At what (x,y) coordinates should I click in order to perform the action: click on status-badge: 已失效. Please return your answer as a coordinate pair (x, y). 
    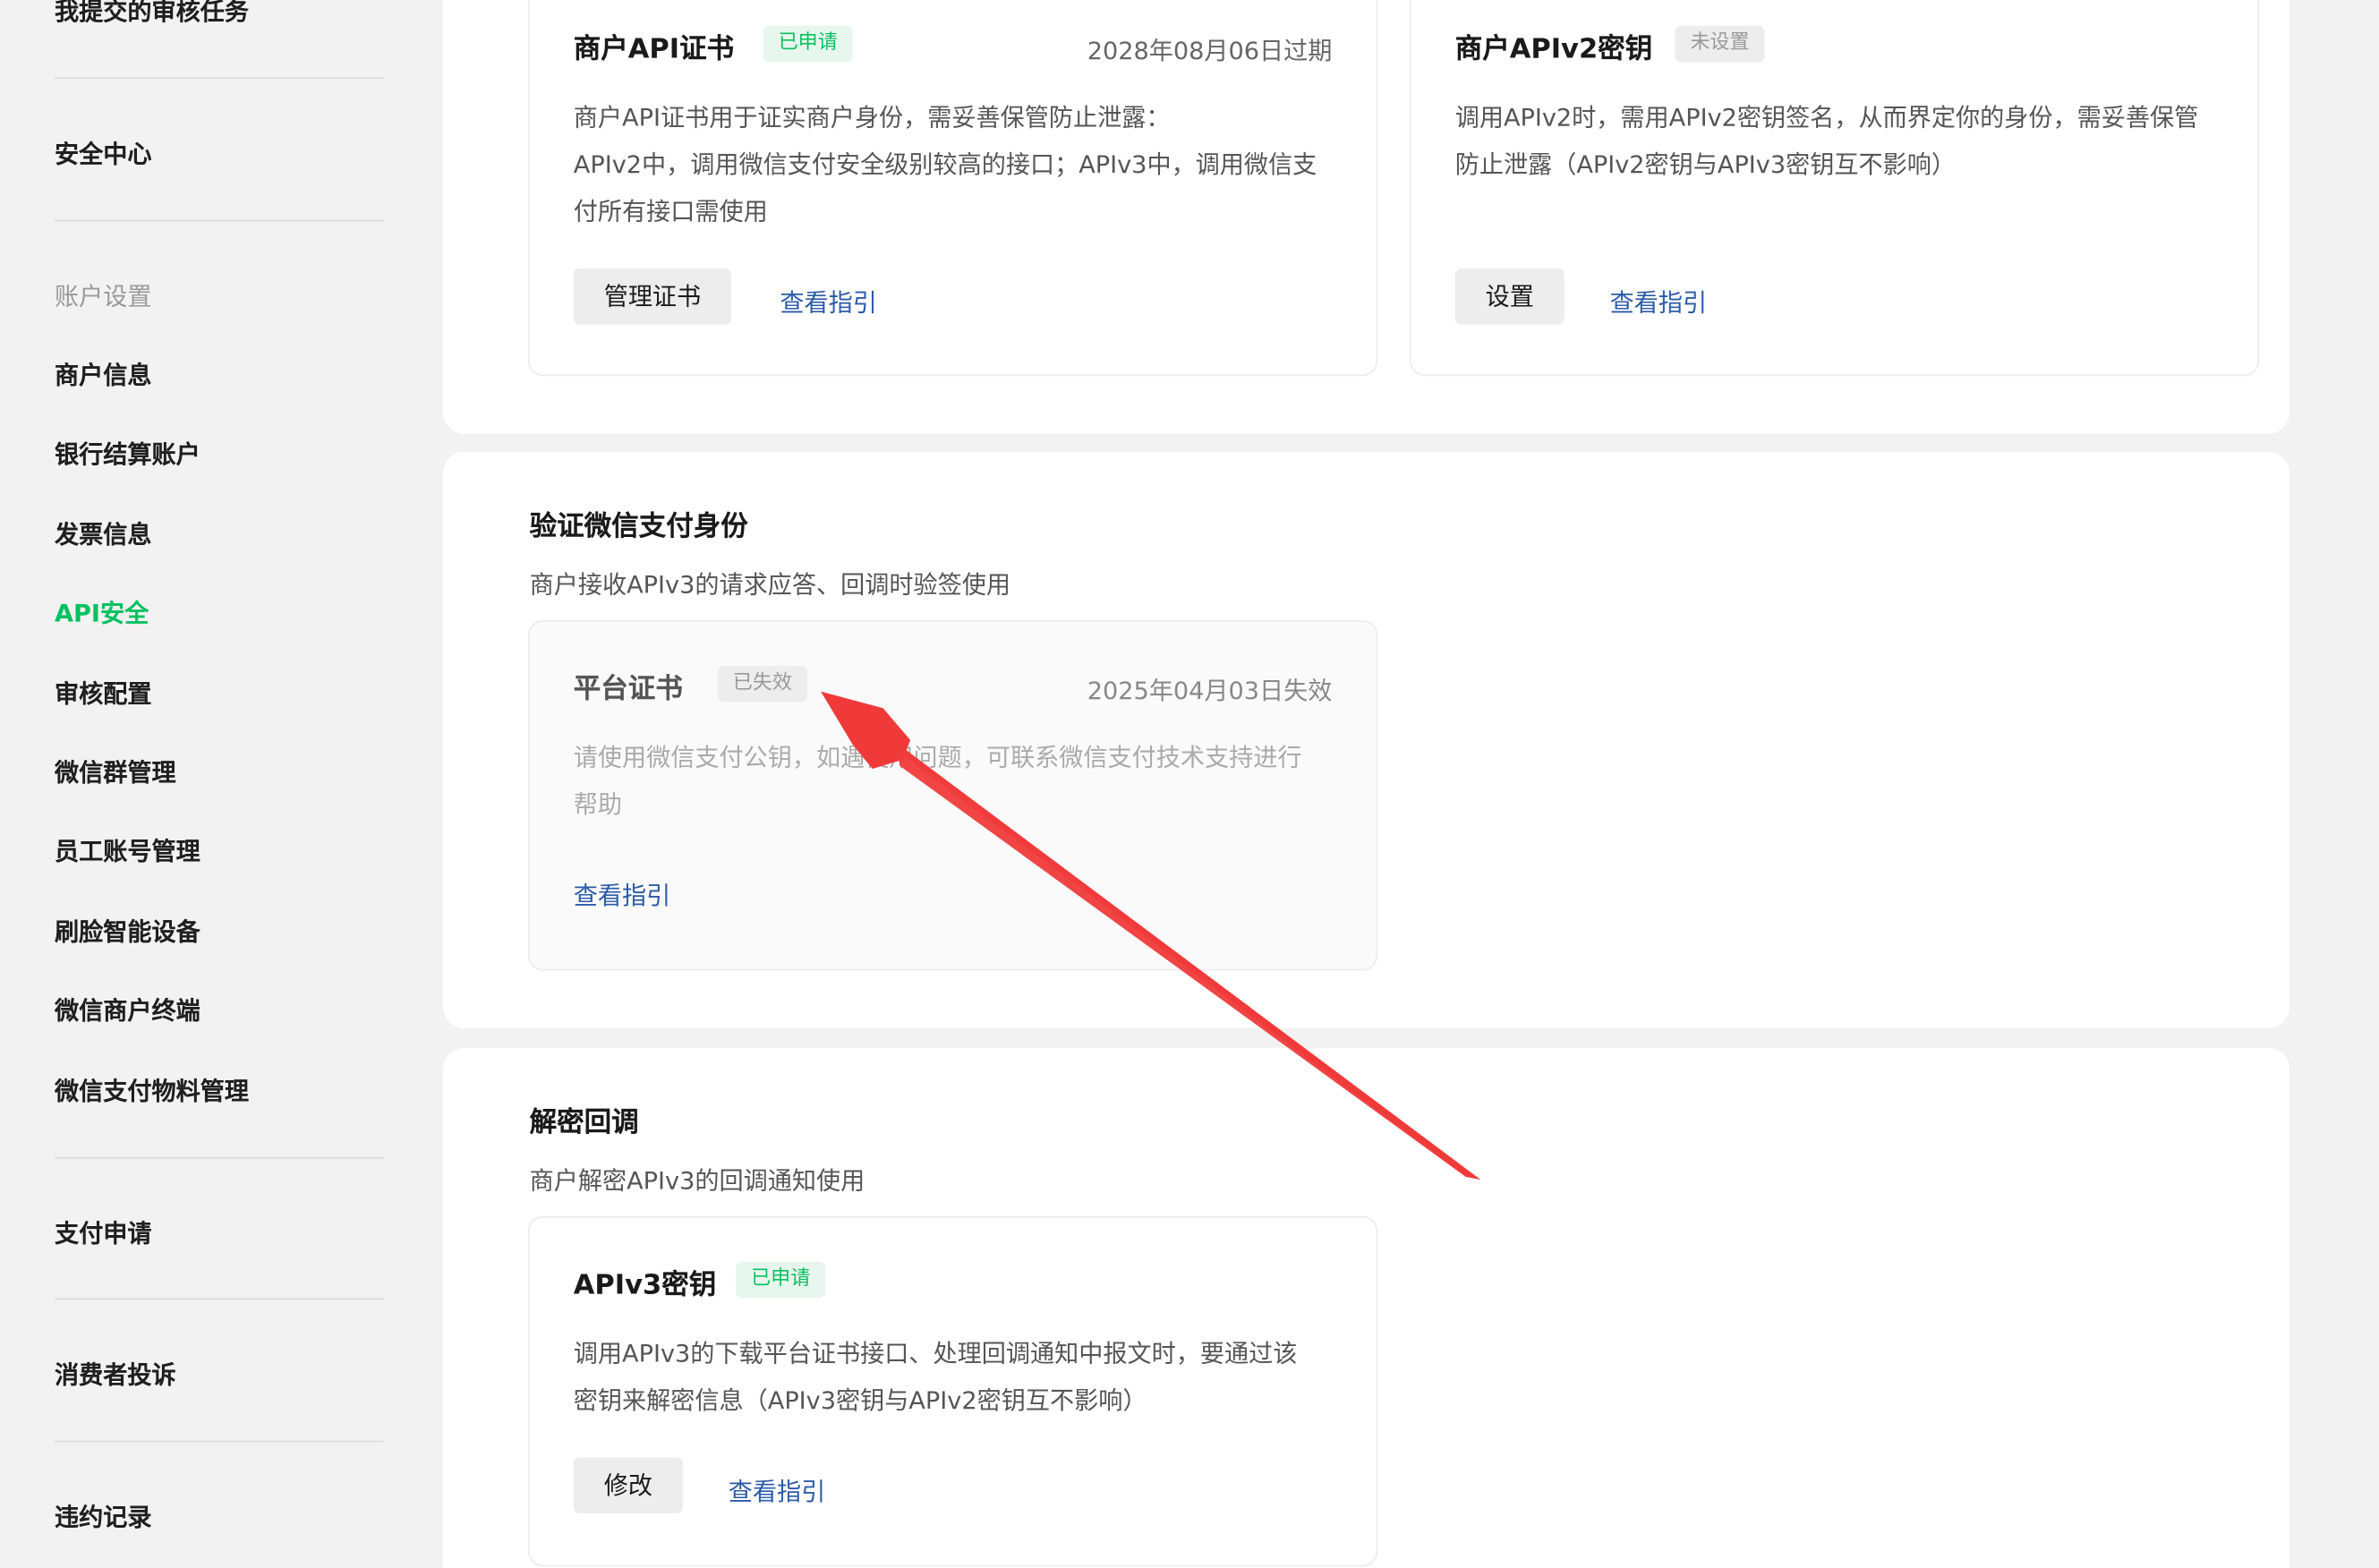
    Looking at the image, I should click on (762, 684).